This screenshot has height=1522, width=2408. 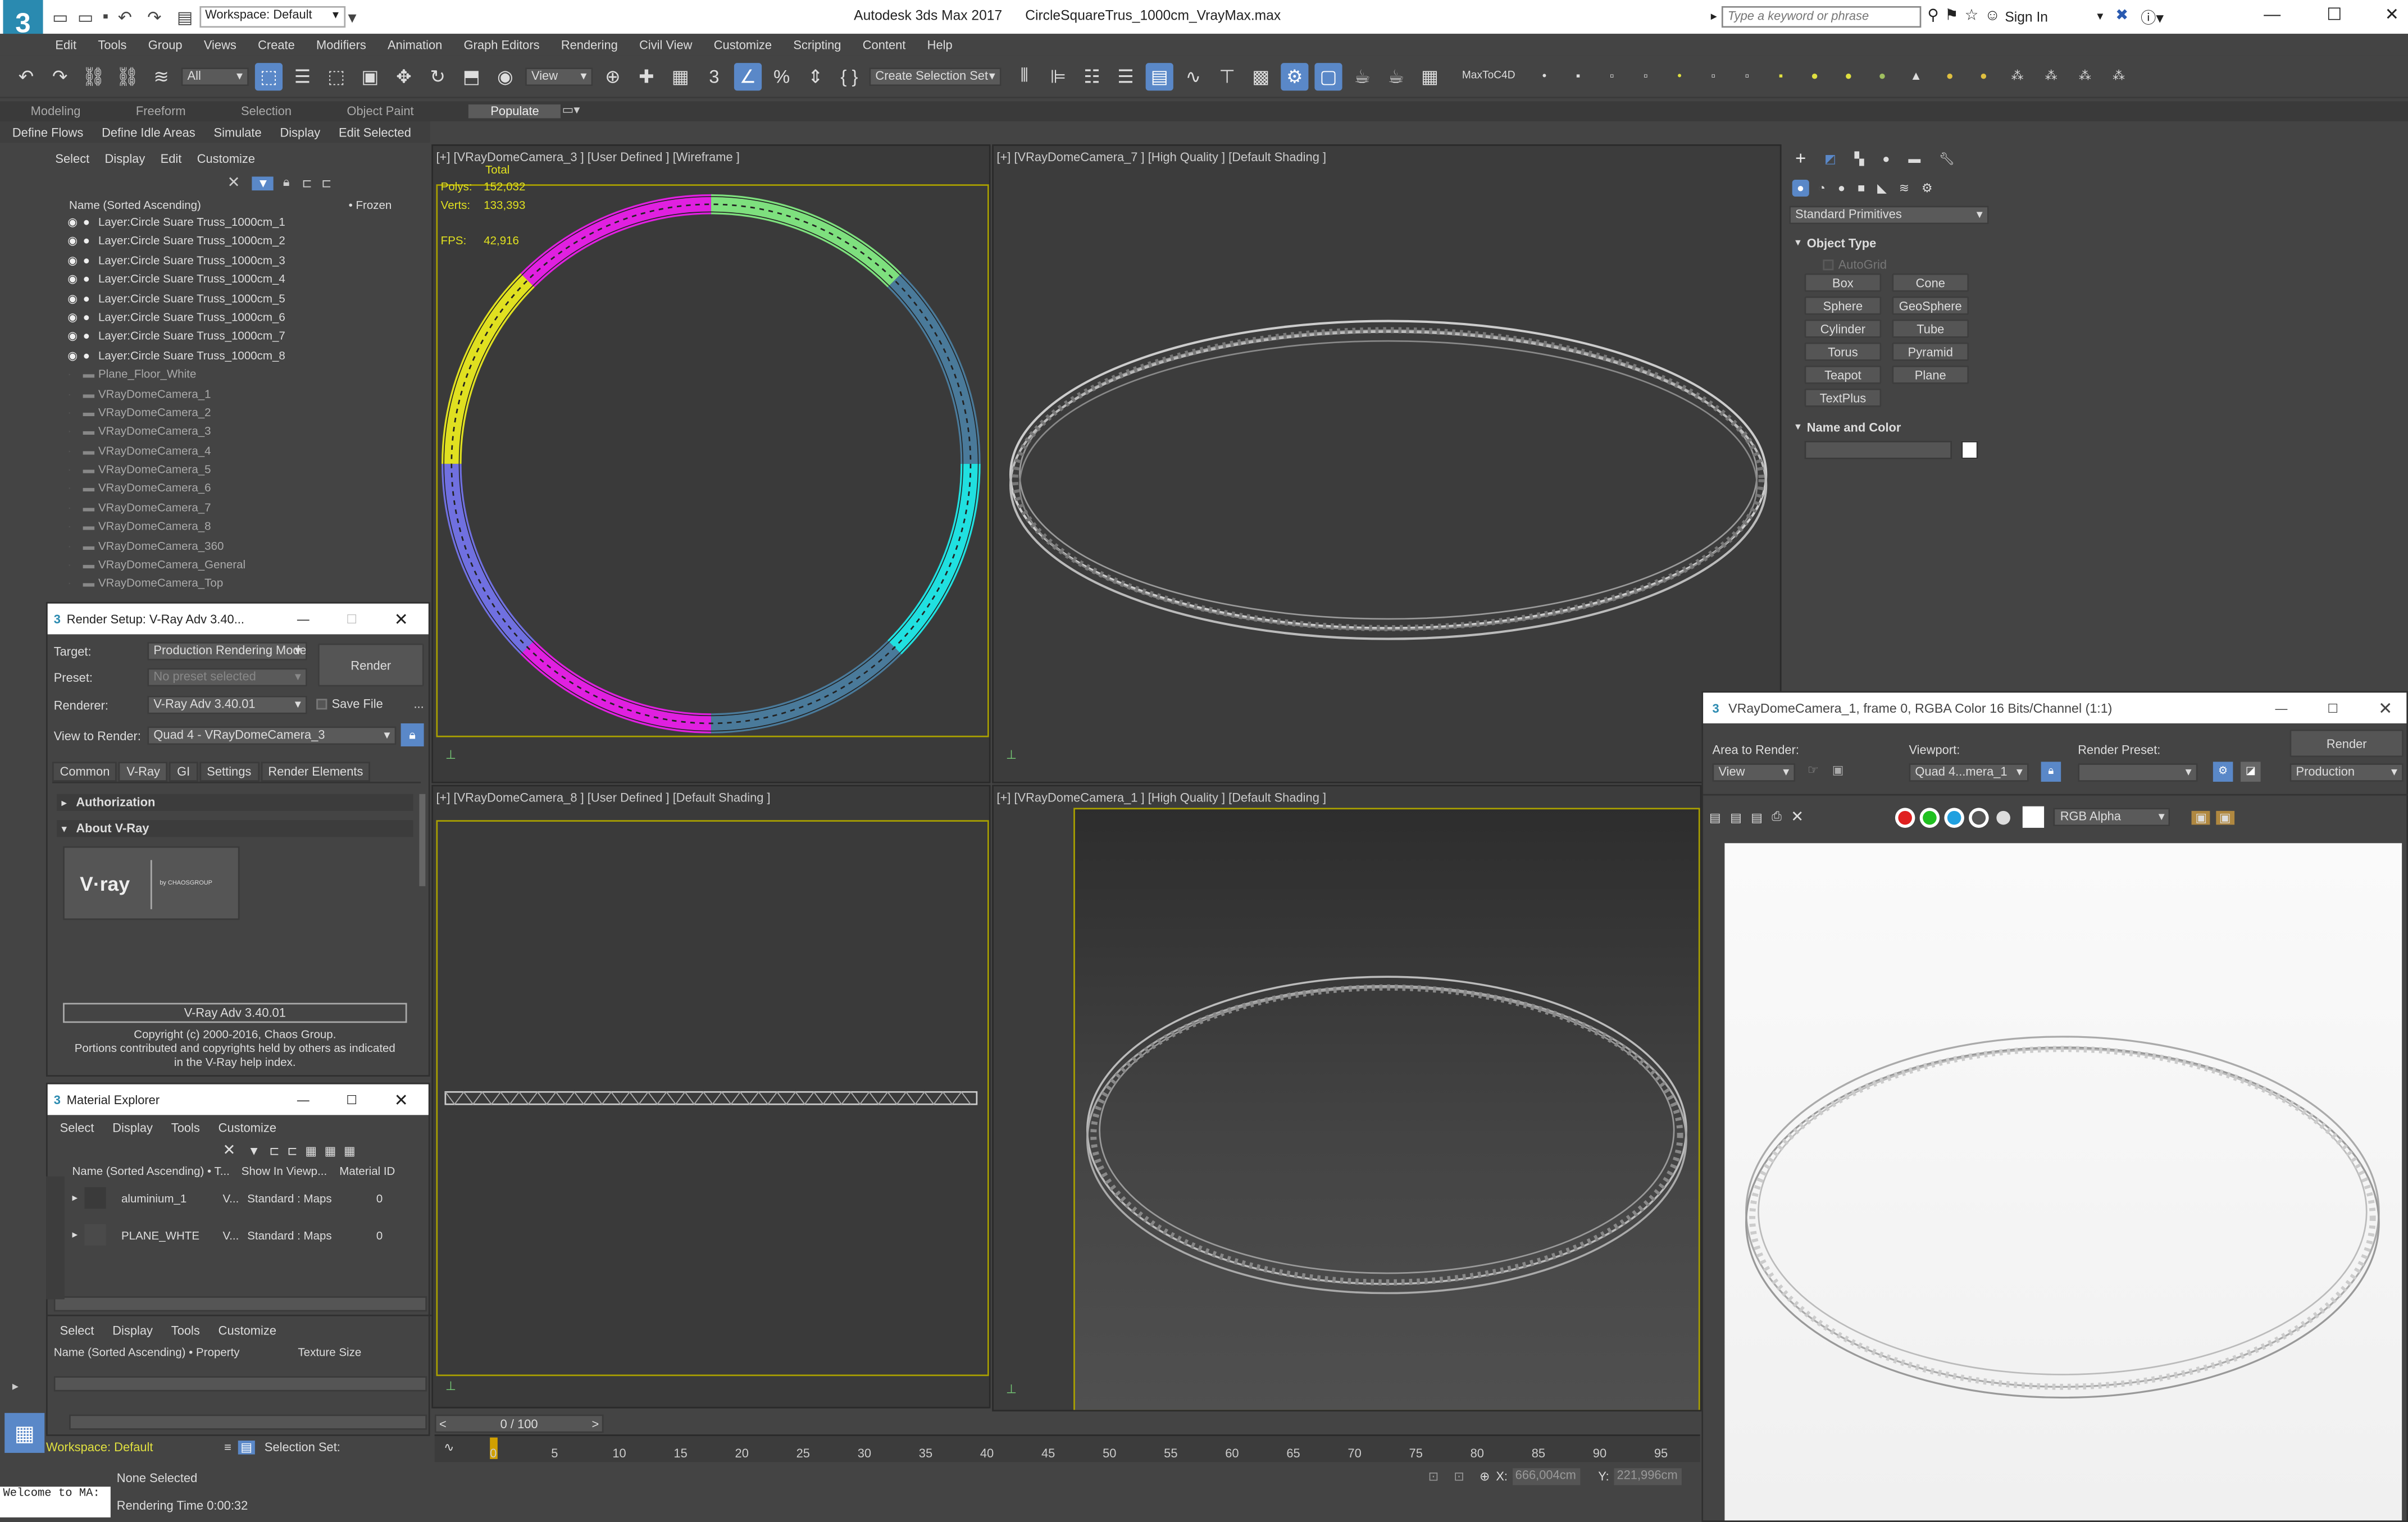 What do you see at coordinates (307, 183) in the screenshot?
I see `hierarchy-icon: ⊏` at bounding box center [307, 183].